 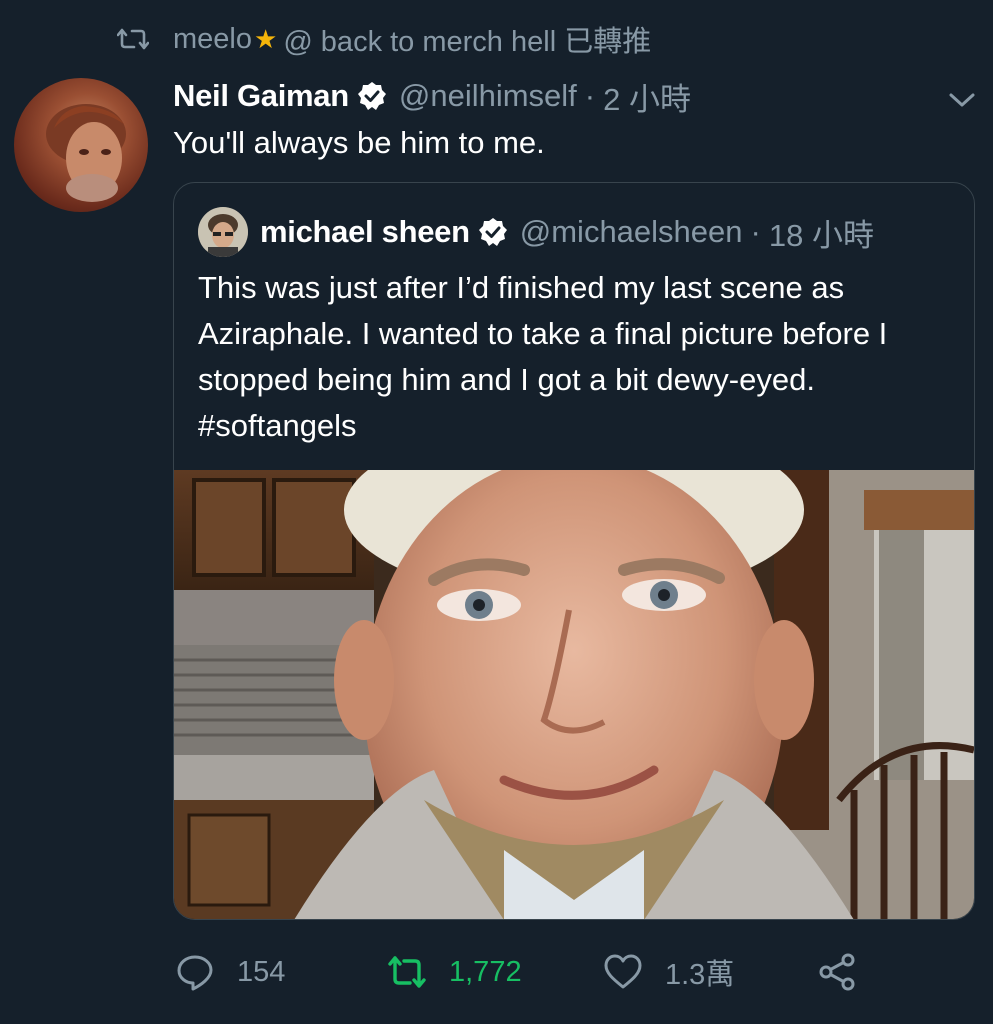 I want to click on heart-icon, so click(x=623, y=971).